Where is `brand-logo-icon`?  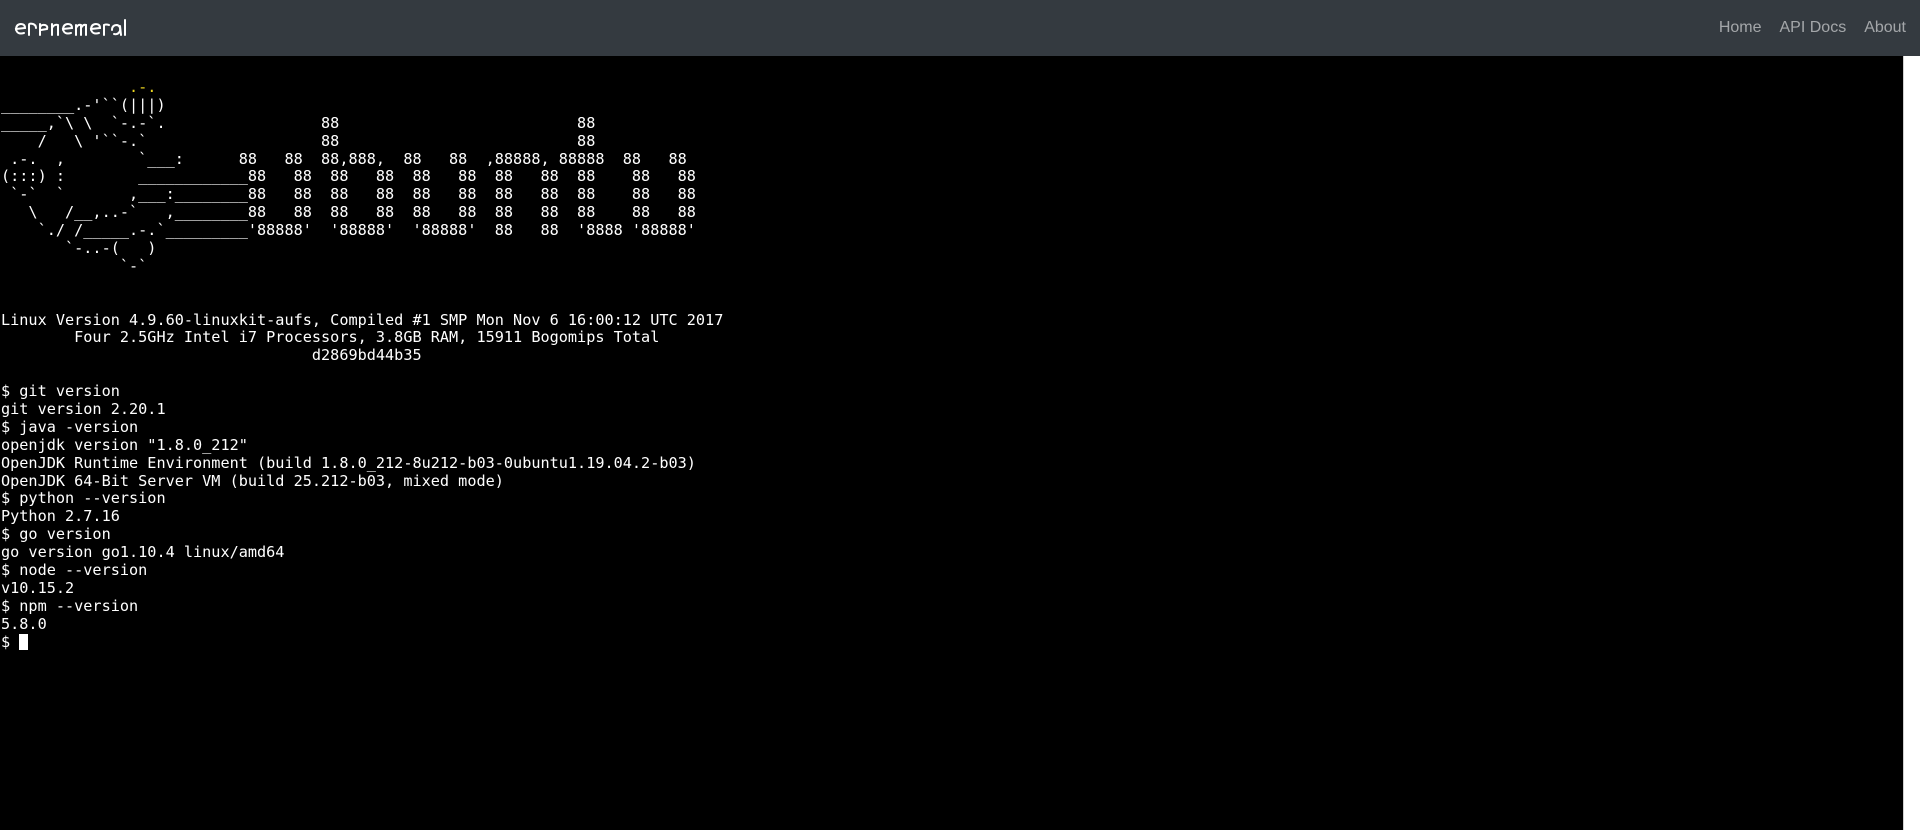
brand-logo-icon is located at coordinates (70, 27).